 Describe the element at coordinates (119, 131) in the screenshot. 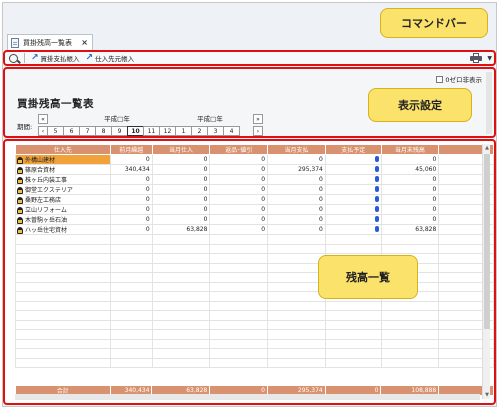

I see `month-button: 9` at that location.